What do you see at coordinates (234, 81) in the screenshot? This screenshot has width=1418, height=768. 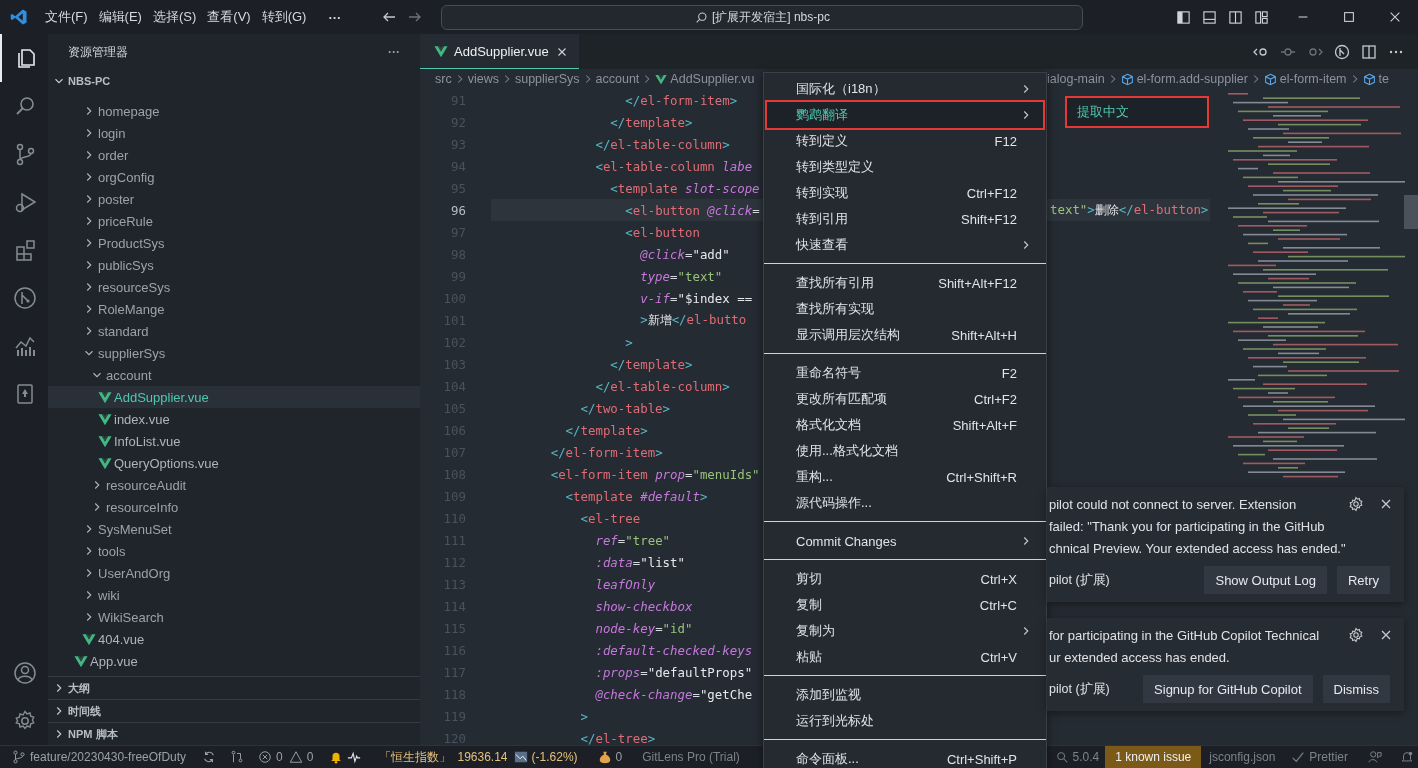 I see `workspace-header: NBS-PC` at bounding box center [234, 81].